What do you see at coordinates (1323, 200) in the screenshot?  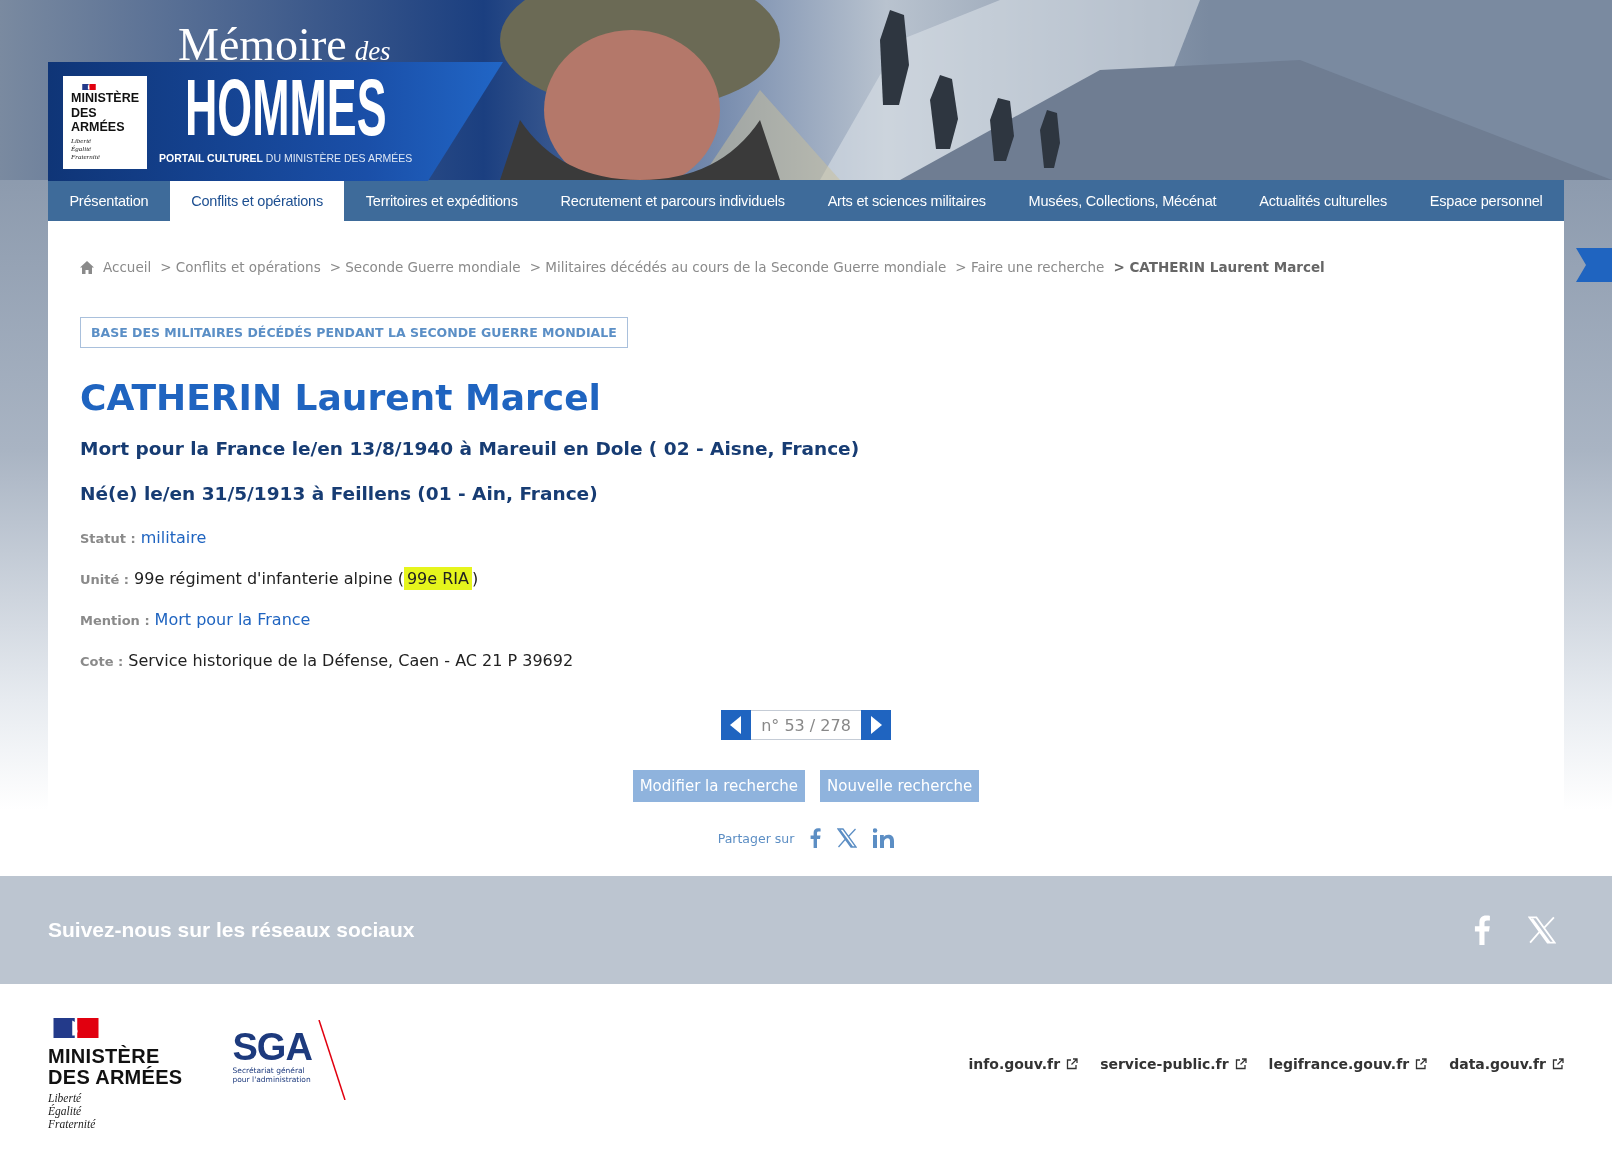 I see `nav-tab: Actualités culturelles` at bounding box center [1323, 200].